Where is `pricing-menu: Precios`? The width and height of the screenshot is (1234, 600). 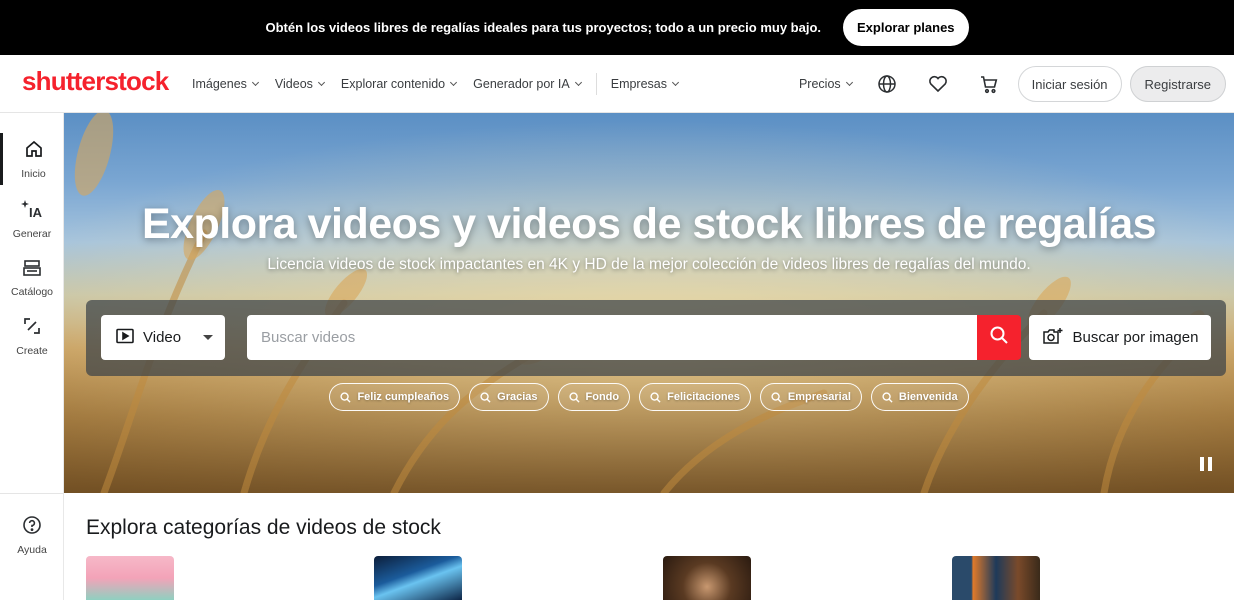
pricing-menu: Precios is located at coordinates (825, 84).